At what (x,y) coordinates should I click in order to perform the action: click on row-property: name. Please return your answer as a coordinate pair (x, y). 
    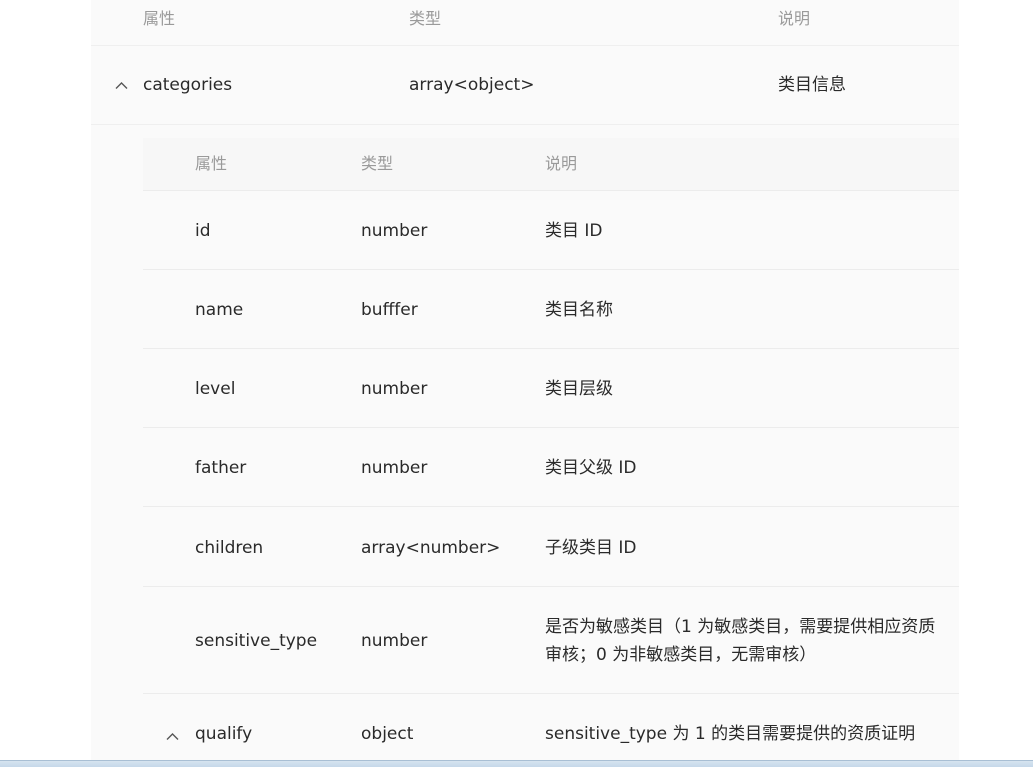
    Looking at the image, I should click on (219, 310).